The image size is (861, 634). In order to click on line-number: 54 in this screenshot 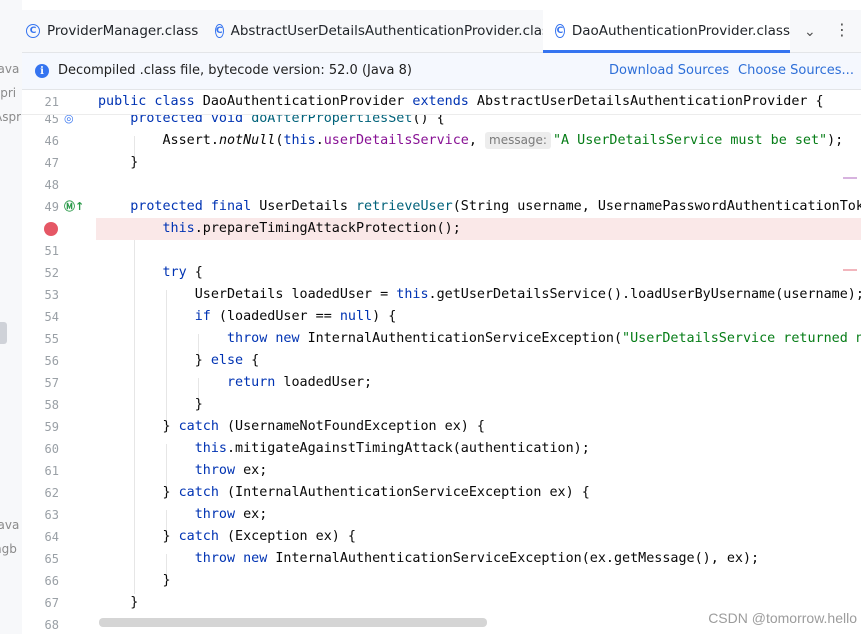, I will do `click(51, 317)`.